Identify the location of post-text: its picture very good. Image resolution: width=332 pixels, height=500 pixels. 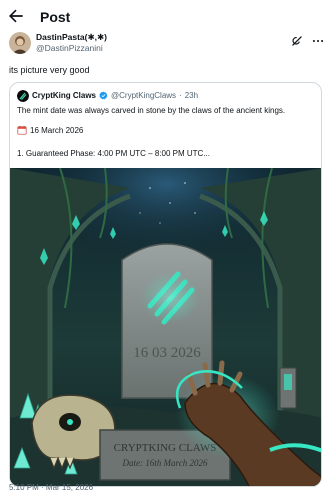
(49, 70).